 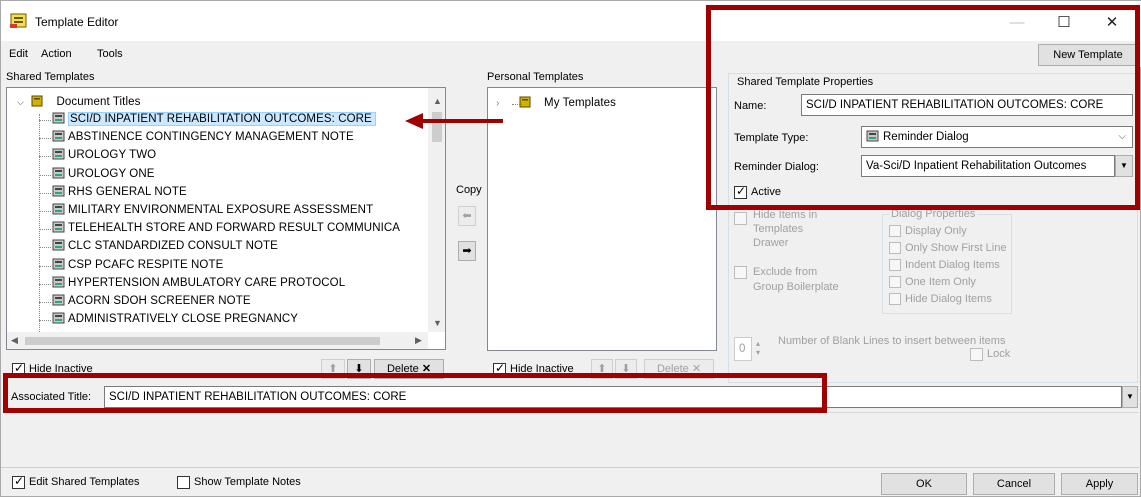 I want to click on personal-templates-header: Personal Templates, so click(x=535, y=77).